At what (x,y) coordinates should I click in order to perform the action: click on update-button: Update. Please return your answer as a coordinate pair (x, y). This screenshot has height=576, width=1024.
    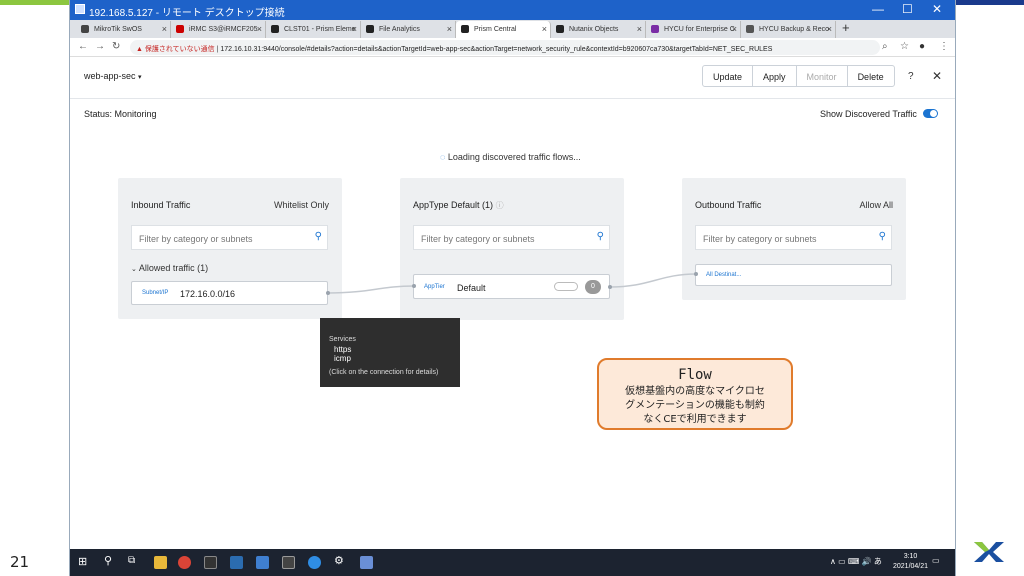
    Looking at the image, I should click on (728, 76).